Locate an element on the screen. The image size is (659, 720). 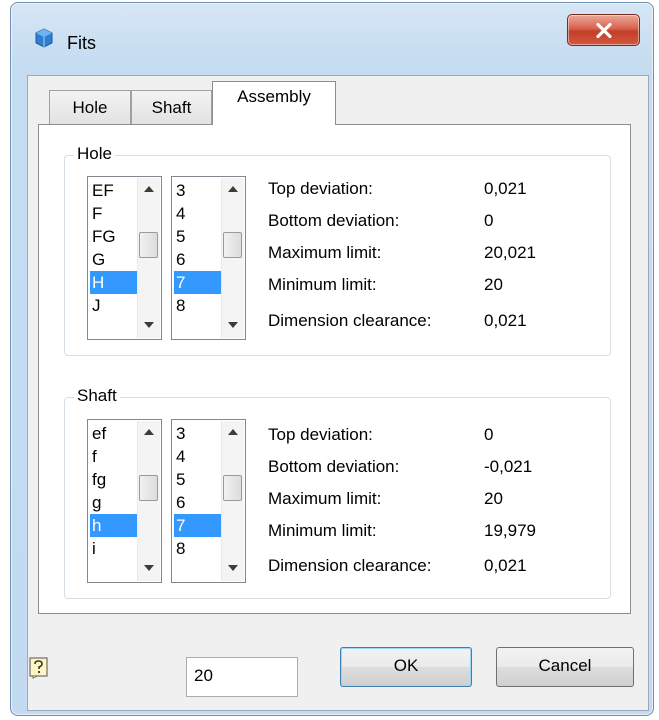
hole-letter-listbox: EF F FG G H J is located at coordinates (124, 258).